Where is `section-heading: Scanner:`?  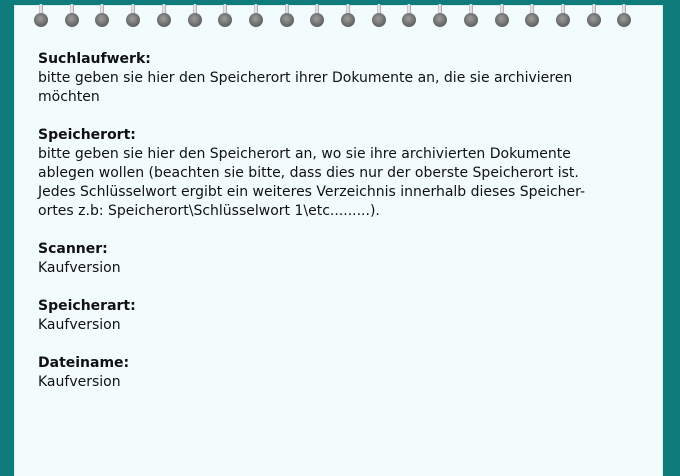
section-heading: Scanner: is located at coordinates (73, 249).